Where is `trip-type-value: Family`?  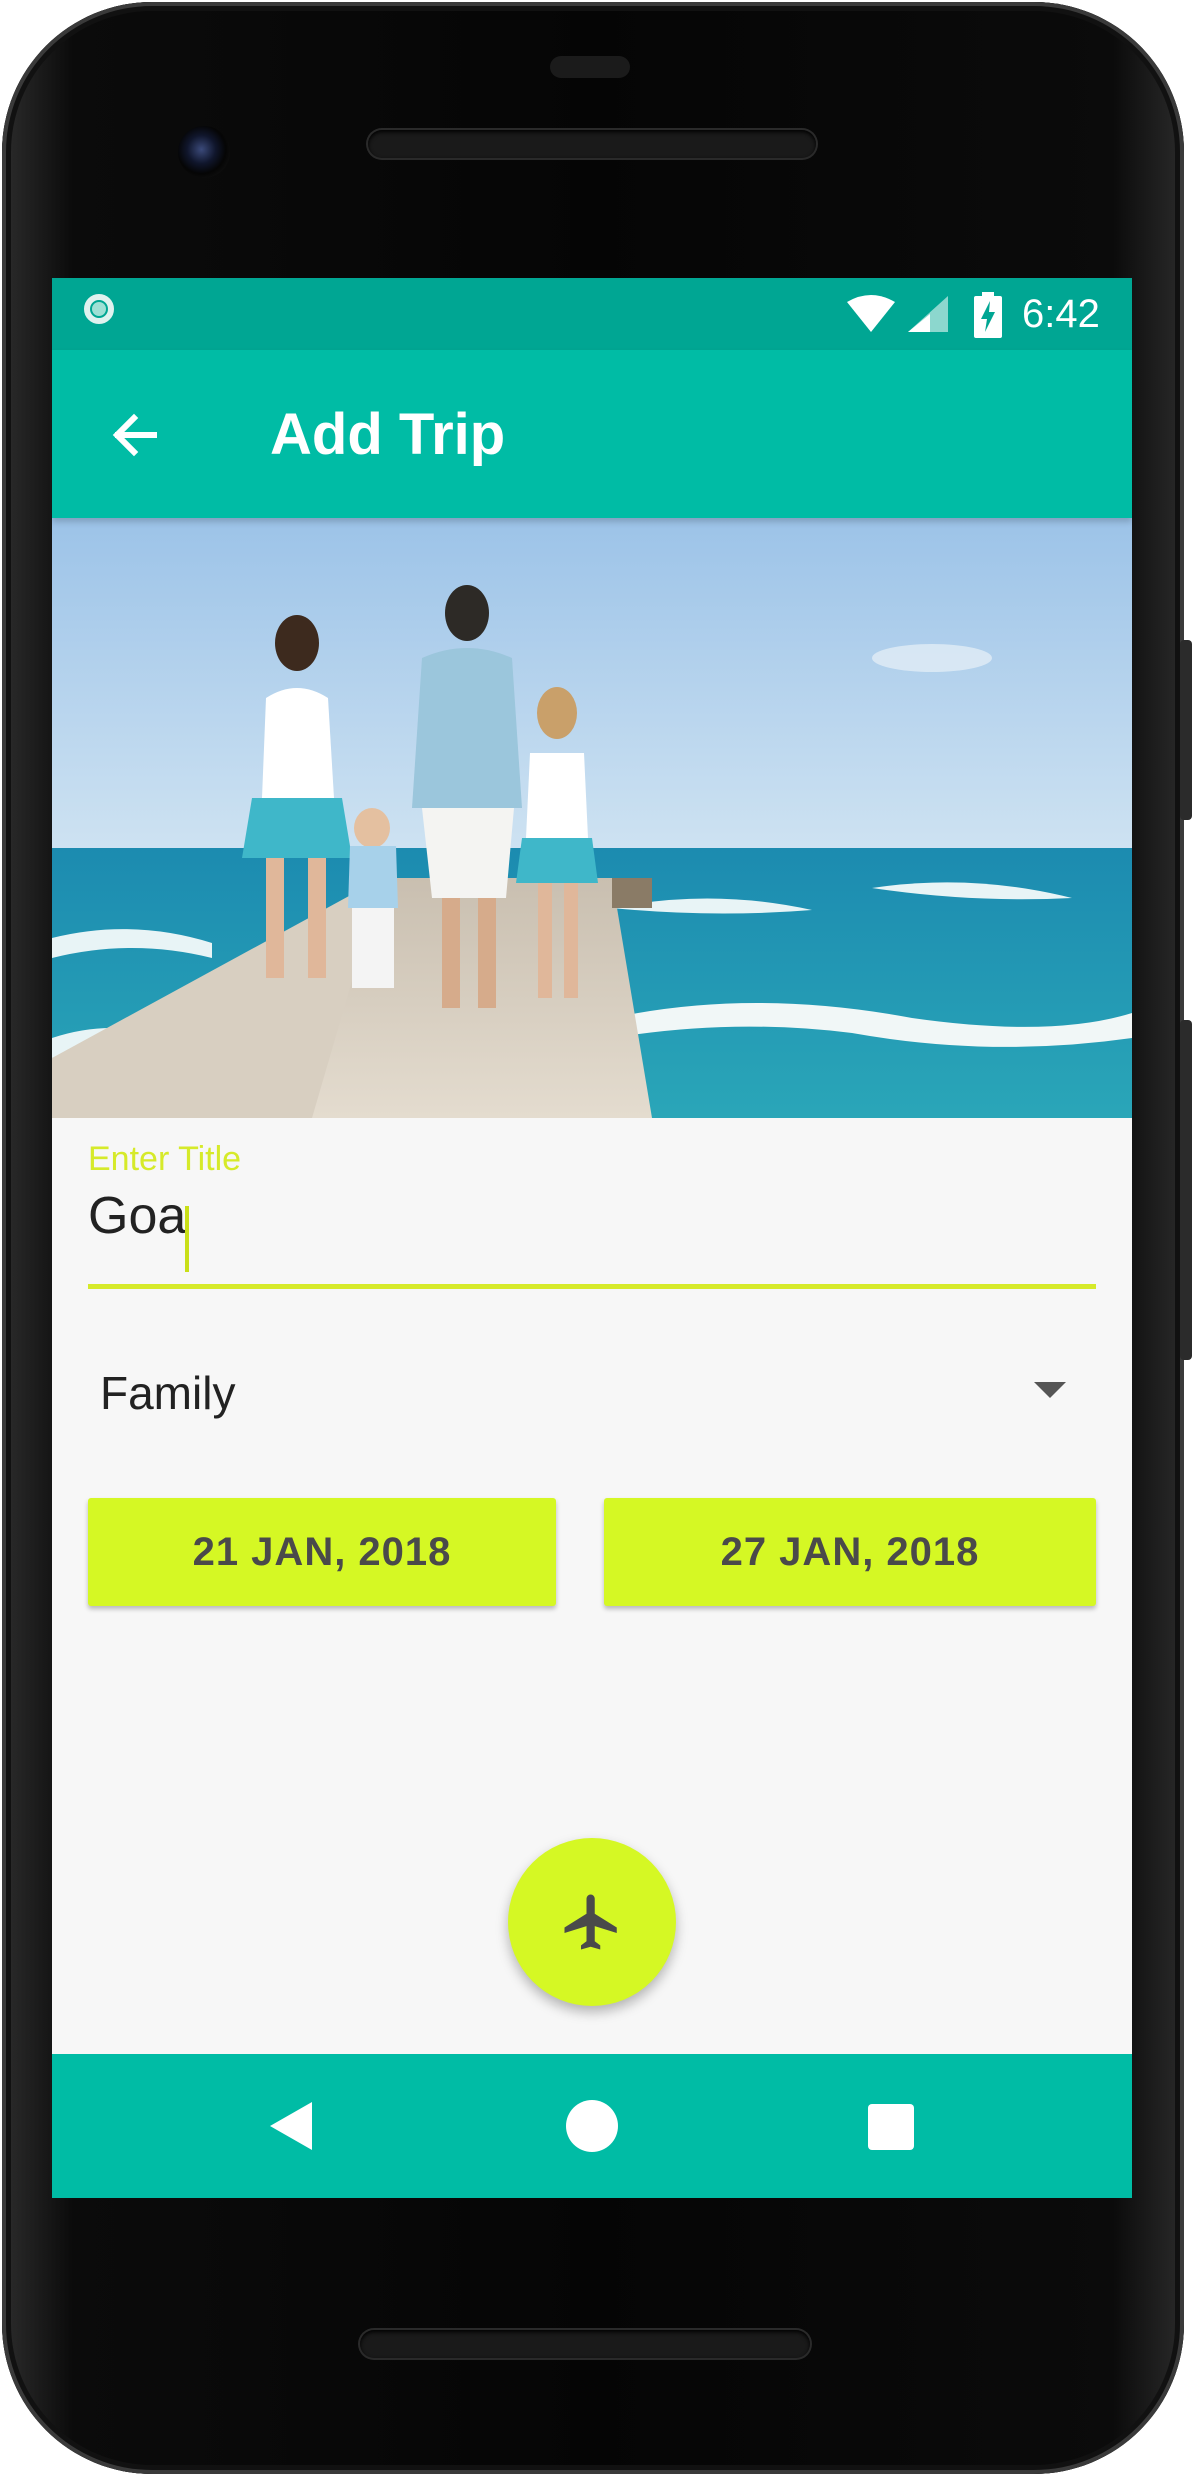
trip-type-value: Family is located at coordinates (168, 1393).